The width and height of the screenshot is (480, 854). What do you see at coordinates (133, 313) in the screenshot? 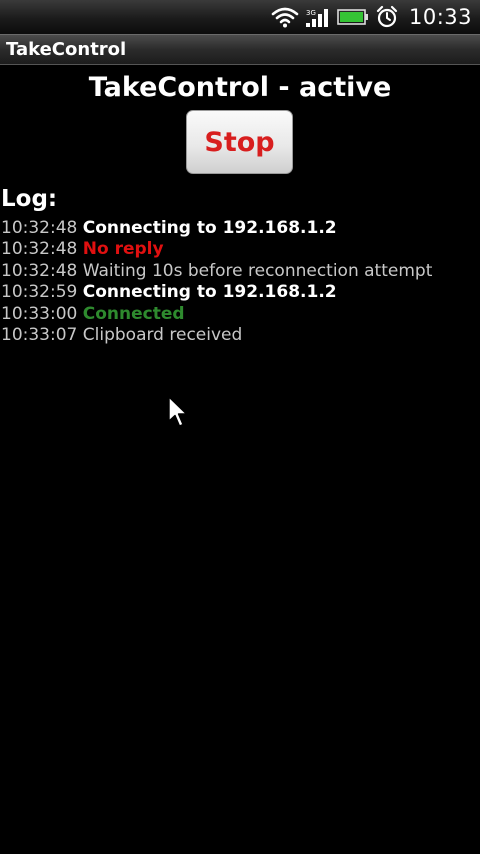
I see `log-message: Connected` at bounding box center [133, 313].